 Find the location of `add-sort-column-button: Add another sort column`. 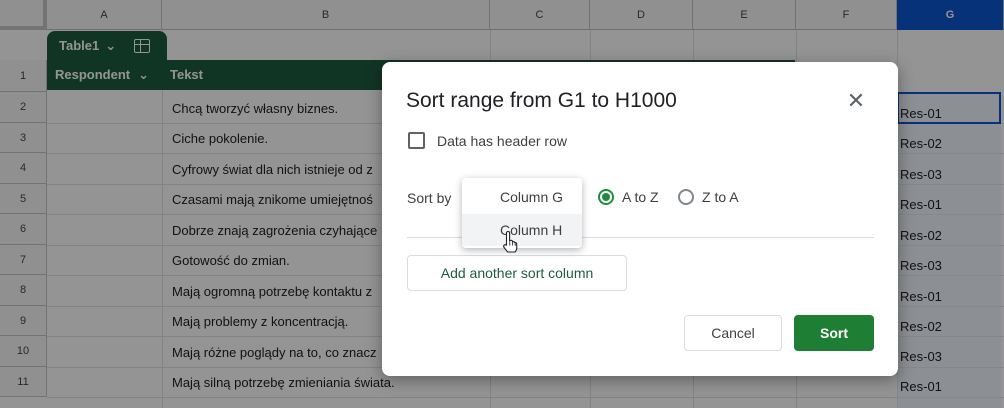

add-sort-column-button: Add another sort column is located at coordinates (517, 273).